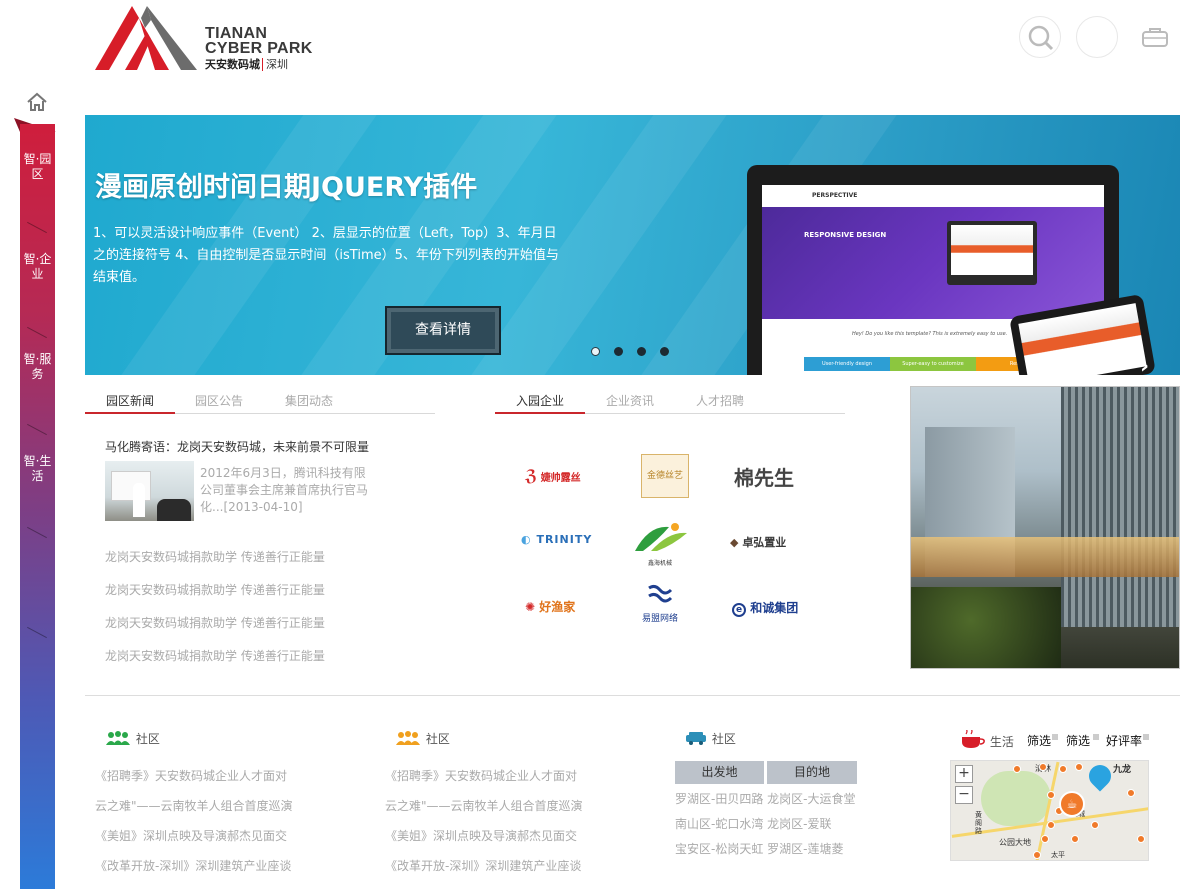  What do you see at coordinates (1155, 39) in the screenshot?
I see `cart-button` at bounding box center [1155, 39].